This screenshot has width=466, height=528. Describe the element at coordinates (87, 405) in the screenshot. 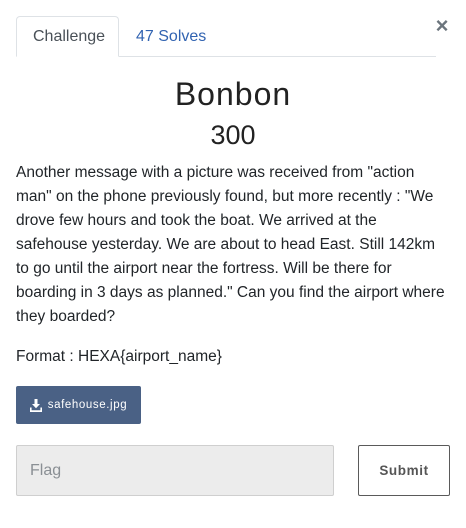

I see `attachment-filename: safehouse.jpg` at that location.